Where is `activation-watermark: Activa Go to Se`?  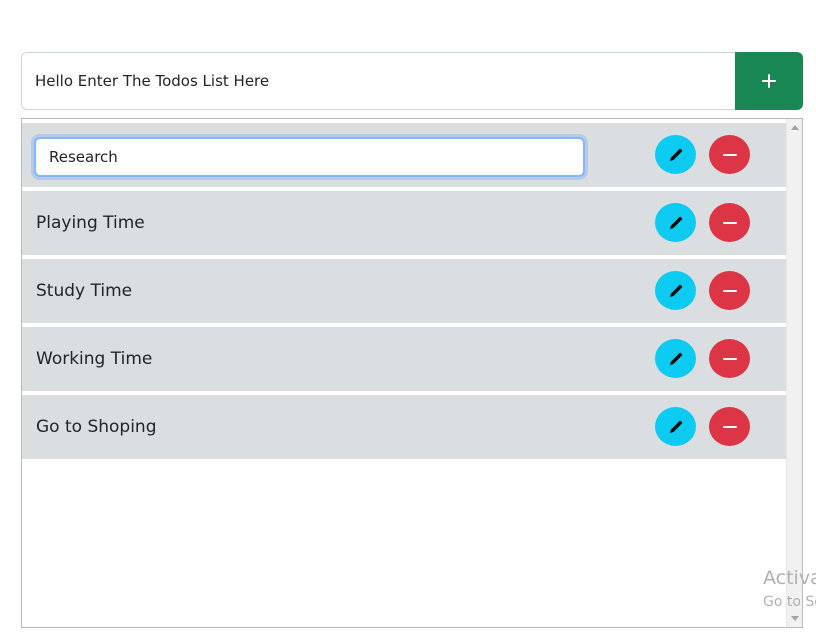
activation-watermark: Activa Go to Se is located at coordinates (789, 589).